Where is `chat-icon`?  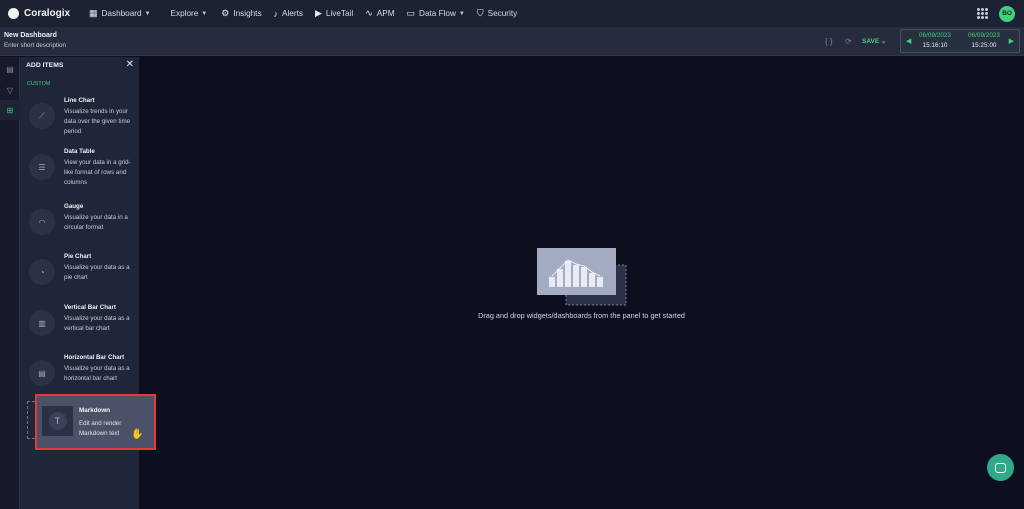 chat-icon is located at coordinates (1000, 467).